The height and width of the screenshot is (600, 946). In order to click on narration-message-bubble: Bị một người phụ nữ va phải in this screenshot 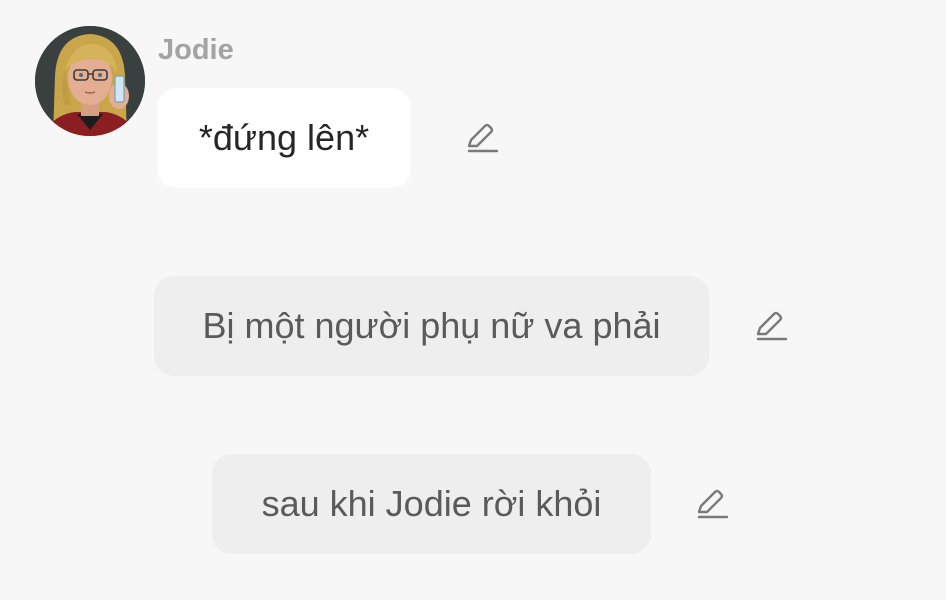, I will do `click(431, 326)`.